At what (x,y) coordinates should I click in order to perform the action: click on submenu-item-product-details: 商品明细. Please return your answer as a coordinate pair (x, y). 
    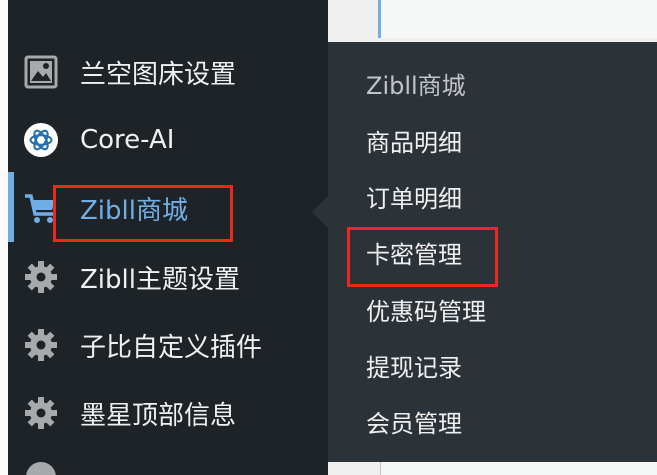
    Looking at the image, I should click on (414, 140).